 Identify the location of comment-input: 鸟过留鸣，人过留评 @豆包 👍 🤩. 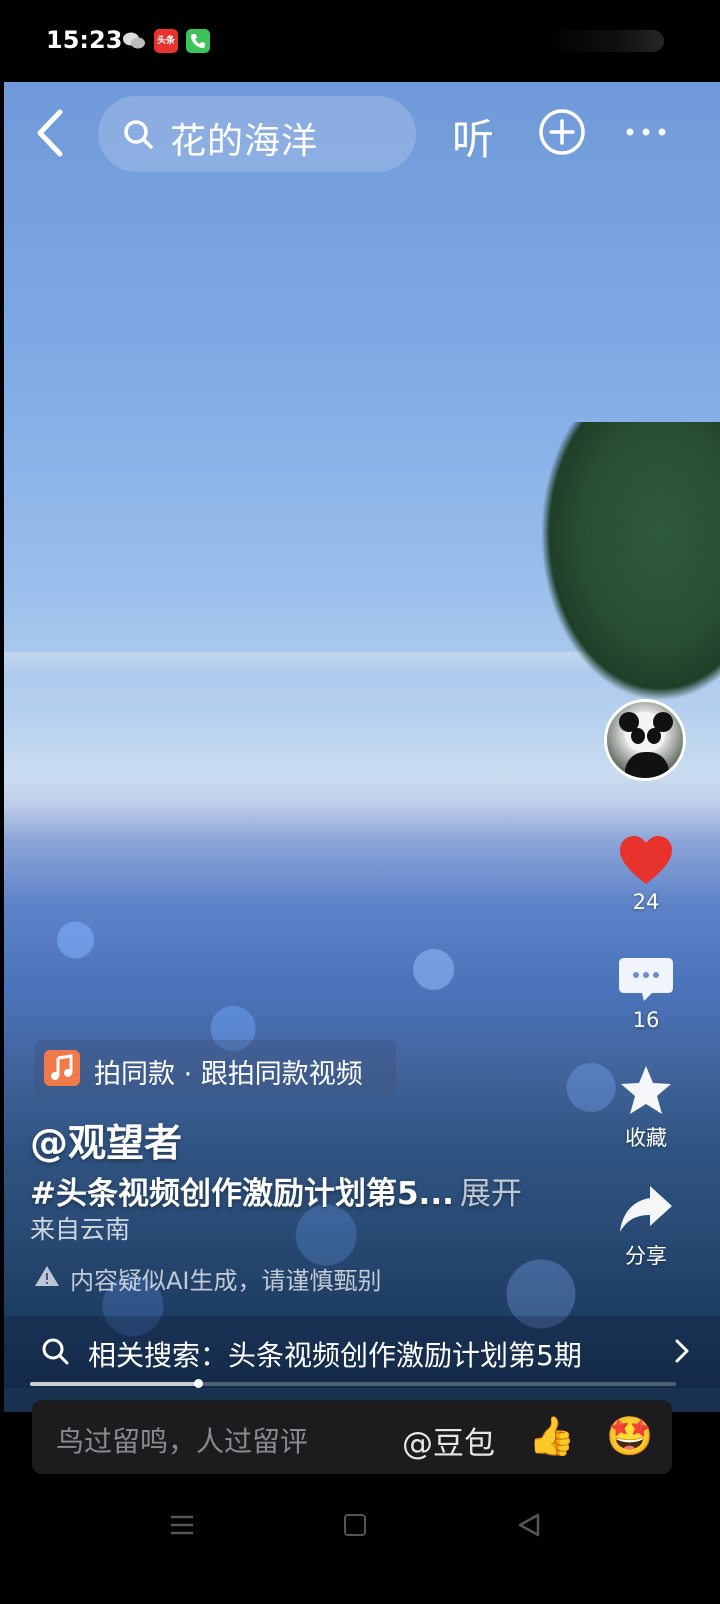
(352, 1437).